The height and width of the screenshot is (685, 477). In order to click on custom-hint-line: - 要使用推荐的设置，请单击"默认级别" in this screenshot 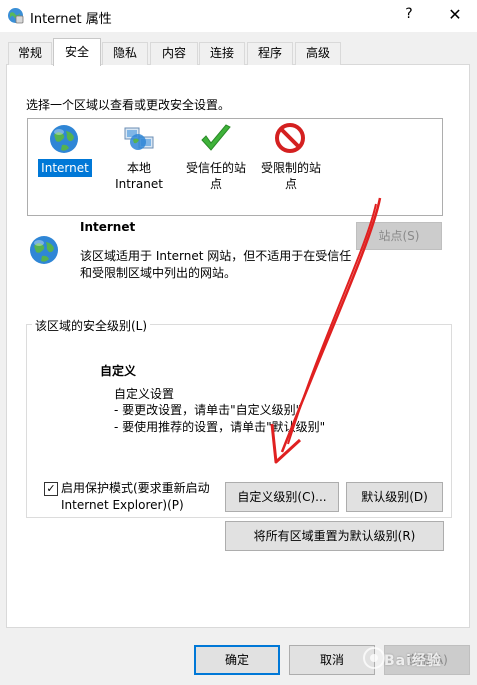, I will do `click(220, 427)`.